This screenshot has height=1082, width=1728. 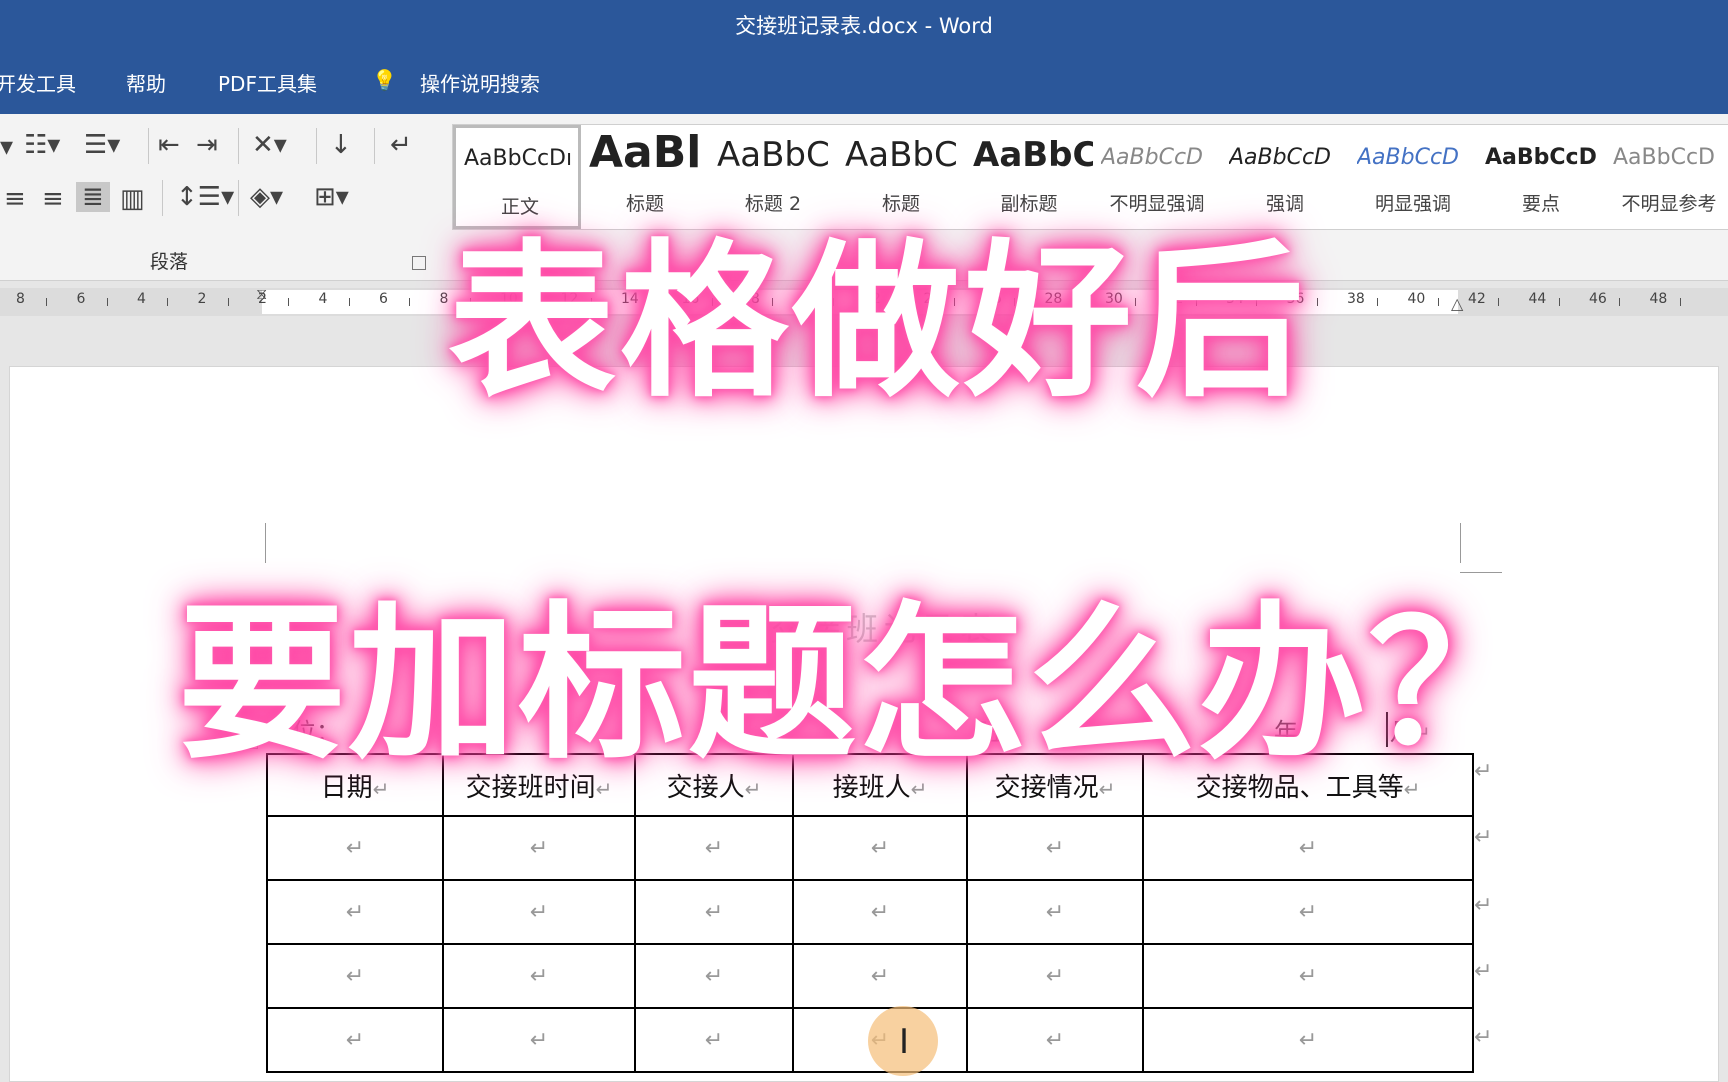 What do you see at coordinates (6, 147) in the screenshot?
I see `bullets-dropdown-icon: ▾` at bounding box center [6, 147].